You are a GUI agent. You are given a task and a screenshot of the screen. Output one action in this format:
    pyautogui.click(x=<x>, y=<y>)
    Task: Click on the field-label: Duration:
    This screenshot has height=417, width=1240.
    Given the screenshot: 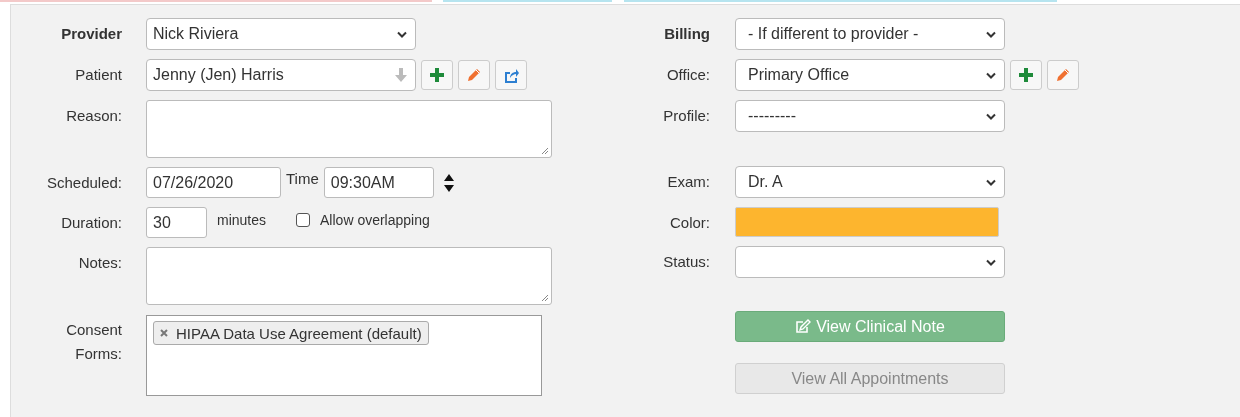 What is the action you would take?
    pyautogui.click(x=91, y=223)
    